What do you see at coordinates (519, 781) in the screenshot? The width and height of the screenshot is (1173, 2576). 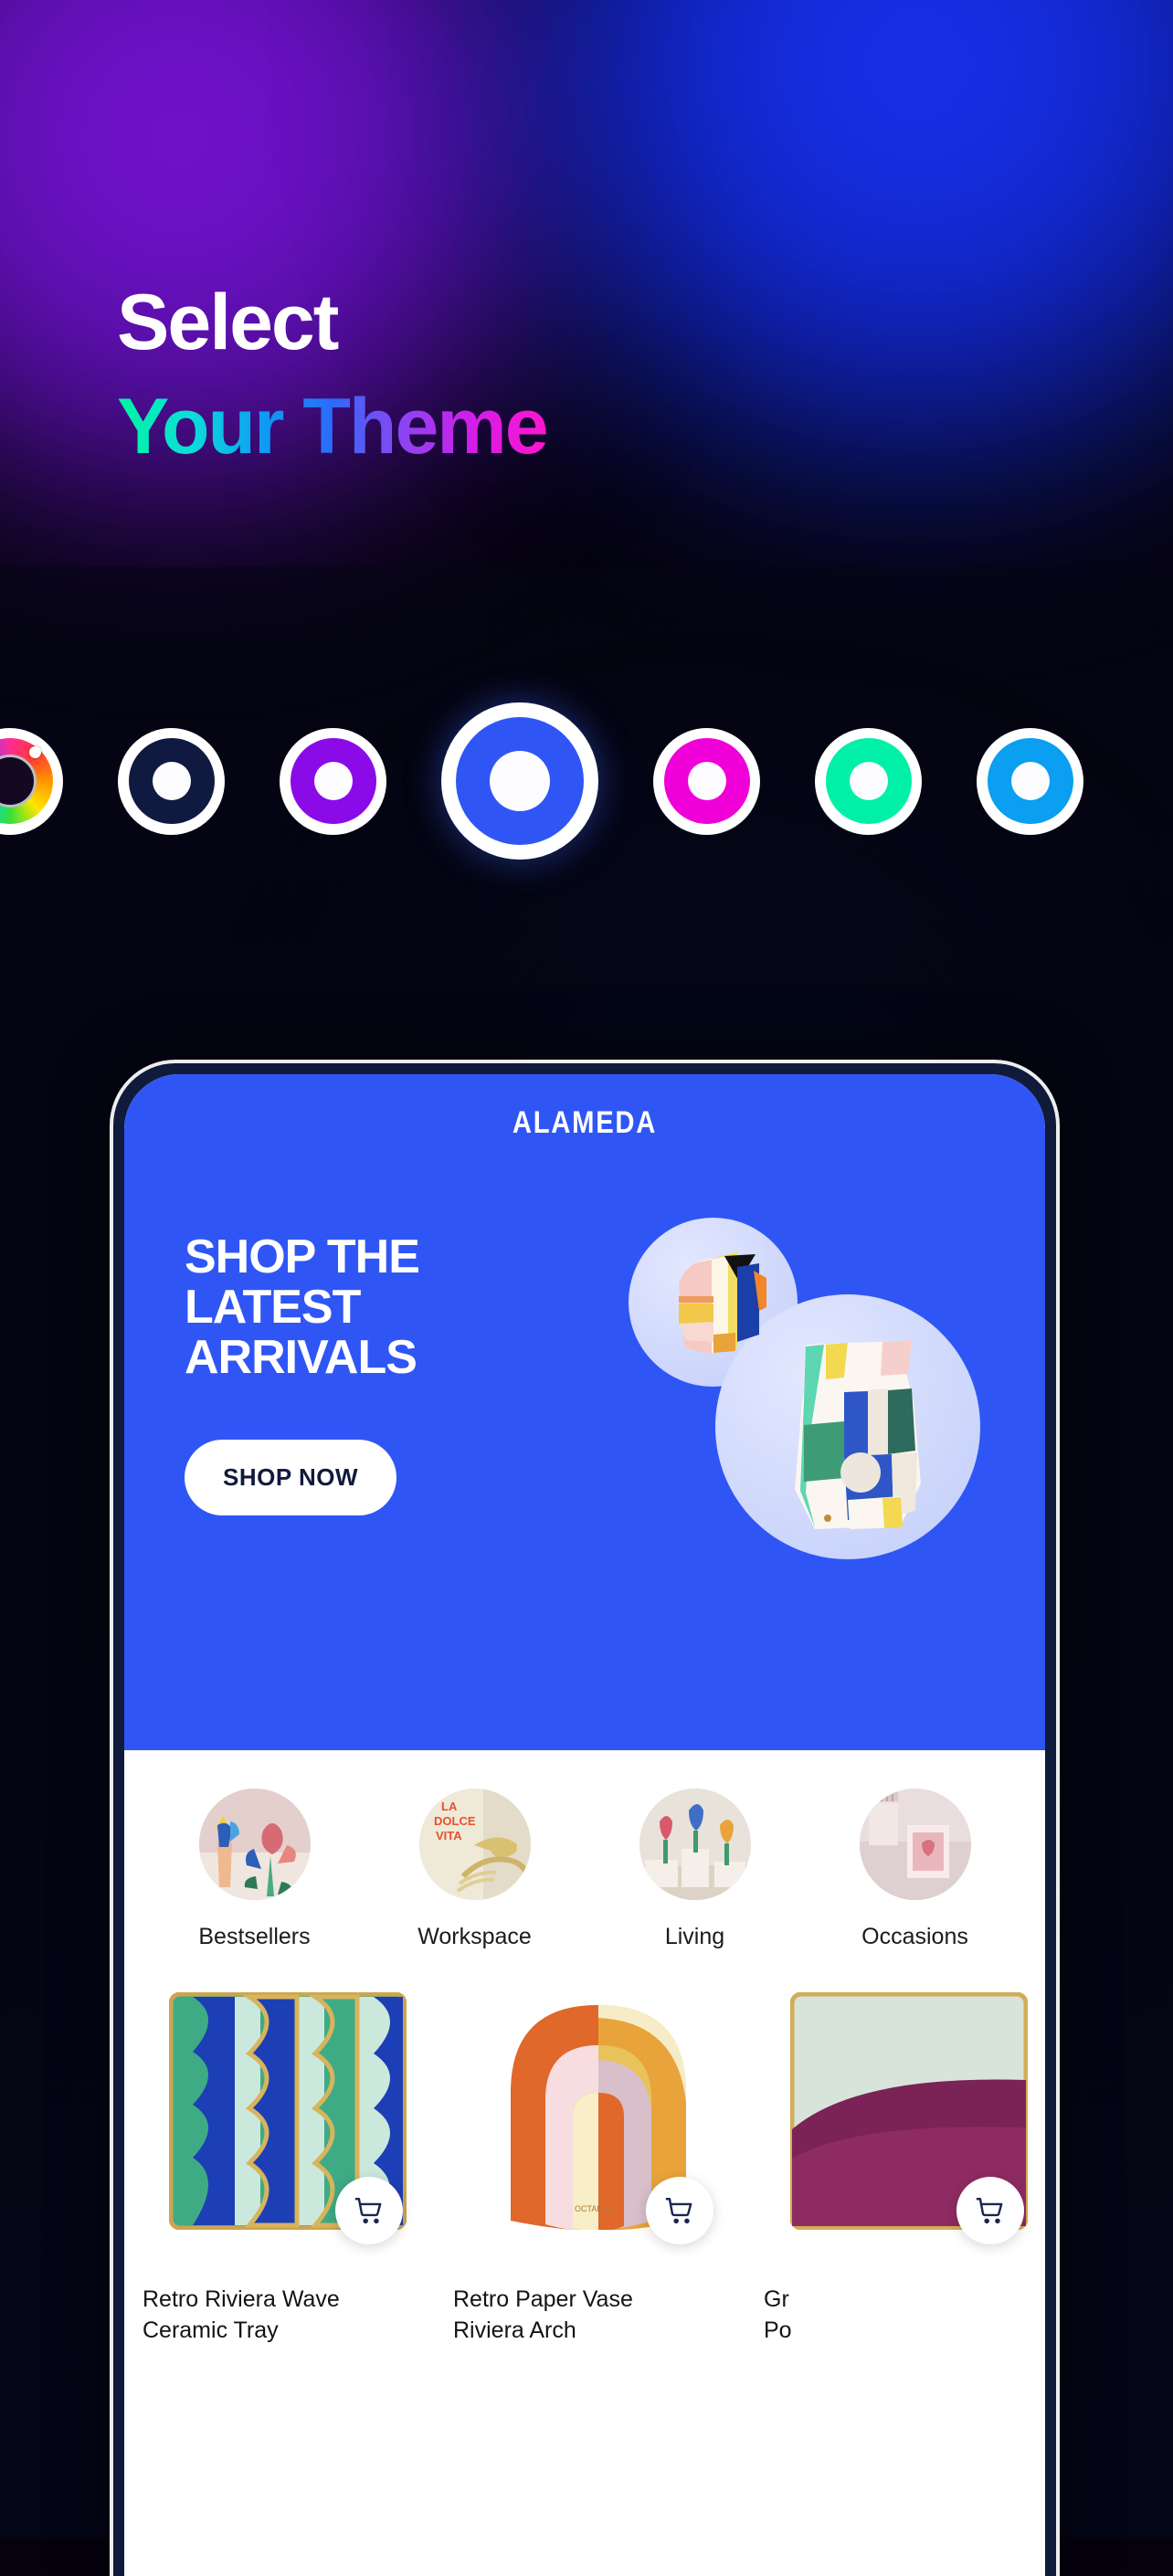 I see `swatch-royal-blue-selected` at bounding box center [519, 781].